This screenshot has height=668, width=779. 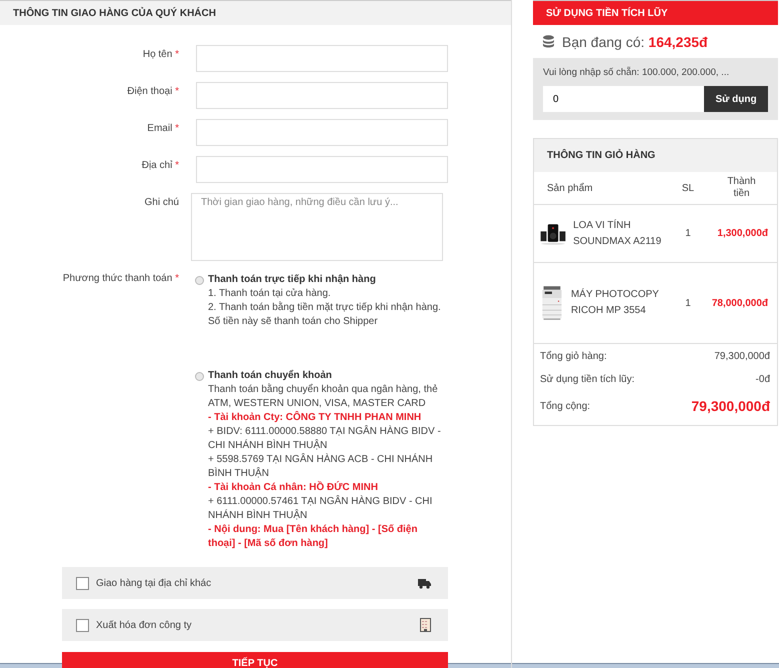 I want to click on total-label: Tổng giỏ hàng:, so click(x=573, y=356).